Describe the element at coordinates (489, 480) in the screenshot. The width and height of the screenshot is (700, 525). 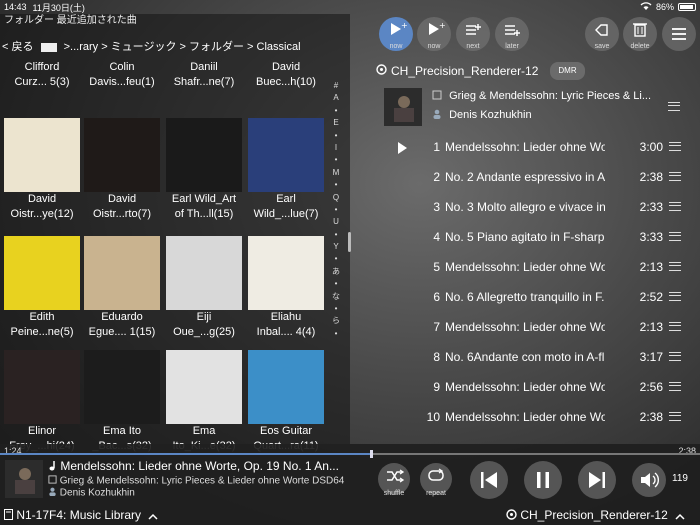
I see `previous-button` at that location.